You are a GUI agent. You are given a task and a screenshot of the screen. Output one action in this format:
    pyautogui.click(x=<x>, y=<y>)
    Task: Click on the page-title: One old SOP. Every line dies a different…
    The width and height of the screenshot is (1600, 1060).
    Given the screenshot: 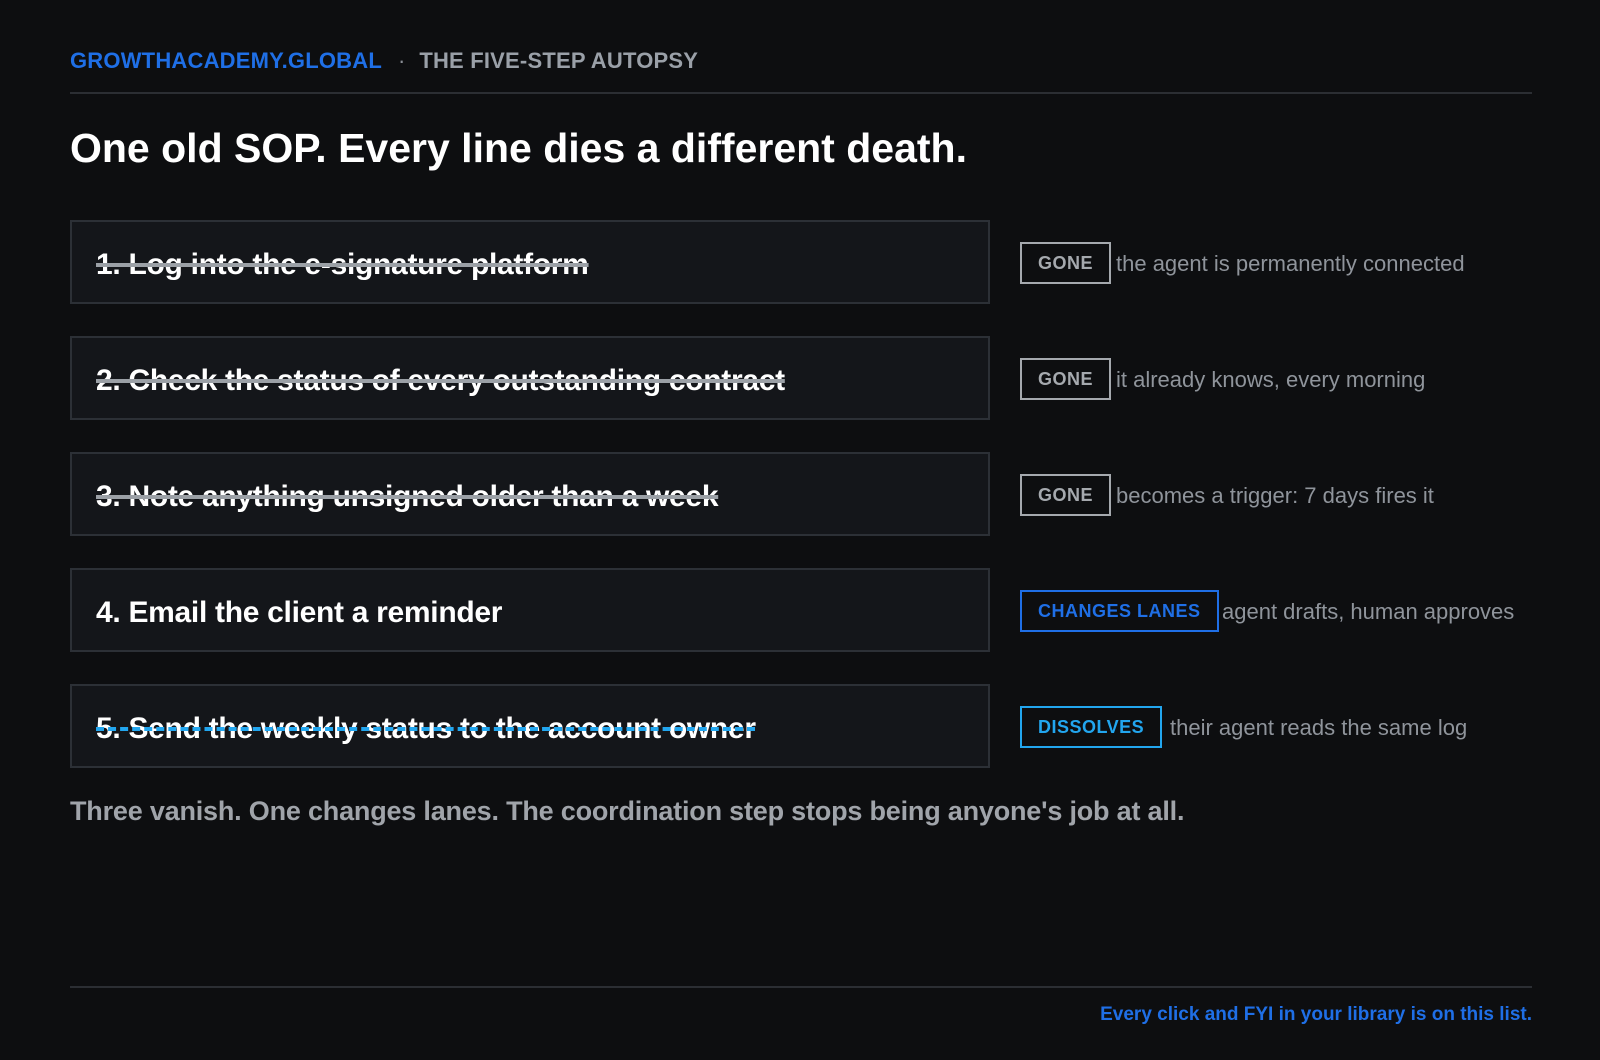 What is the action you would take?
    pyautogui.click(x=518, y=148)
    